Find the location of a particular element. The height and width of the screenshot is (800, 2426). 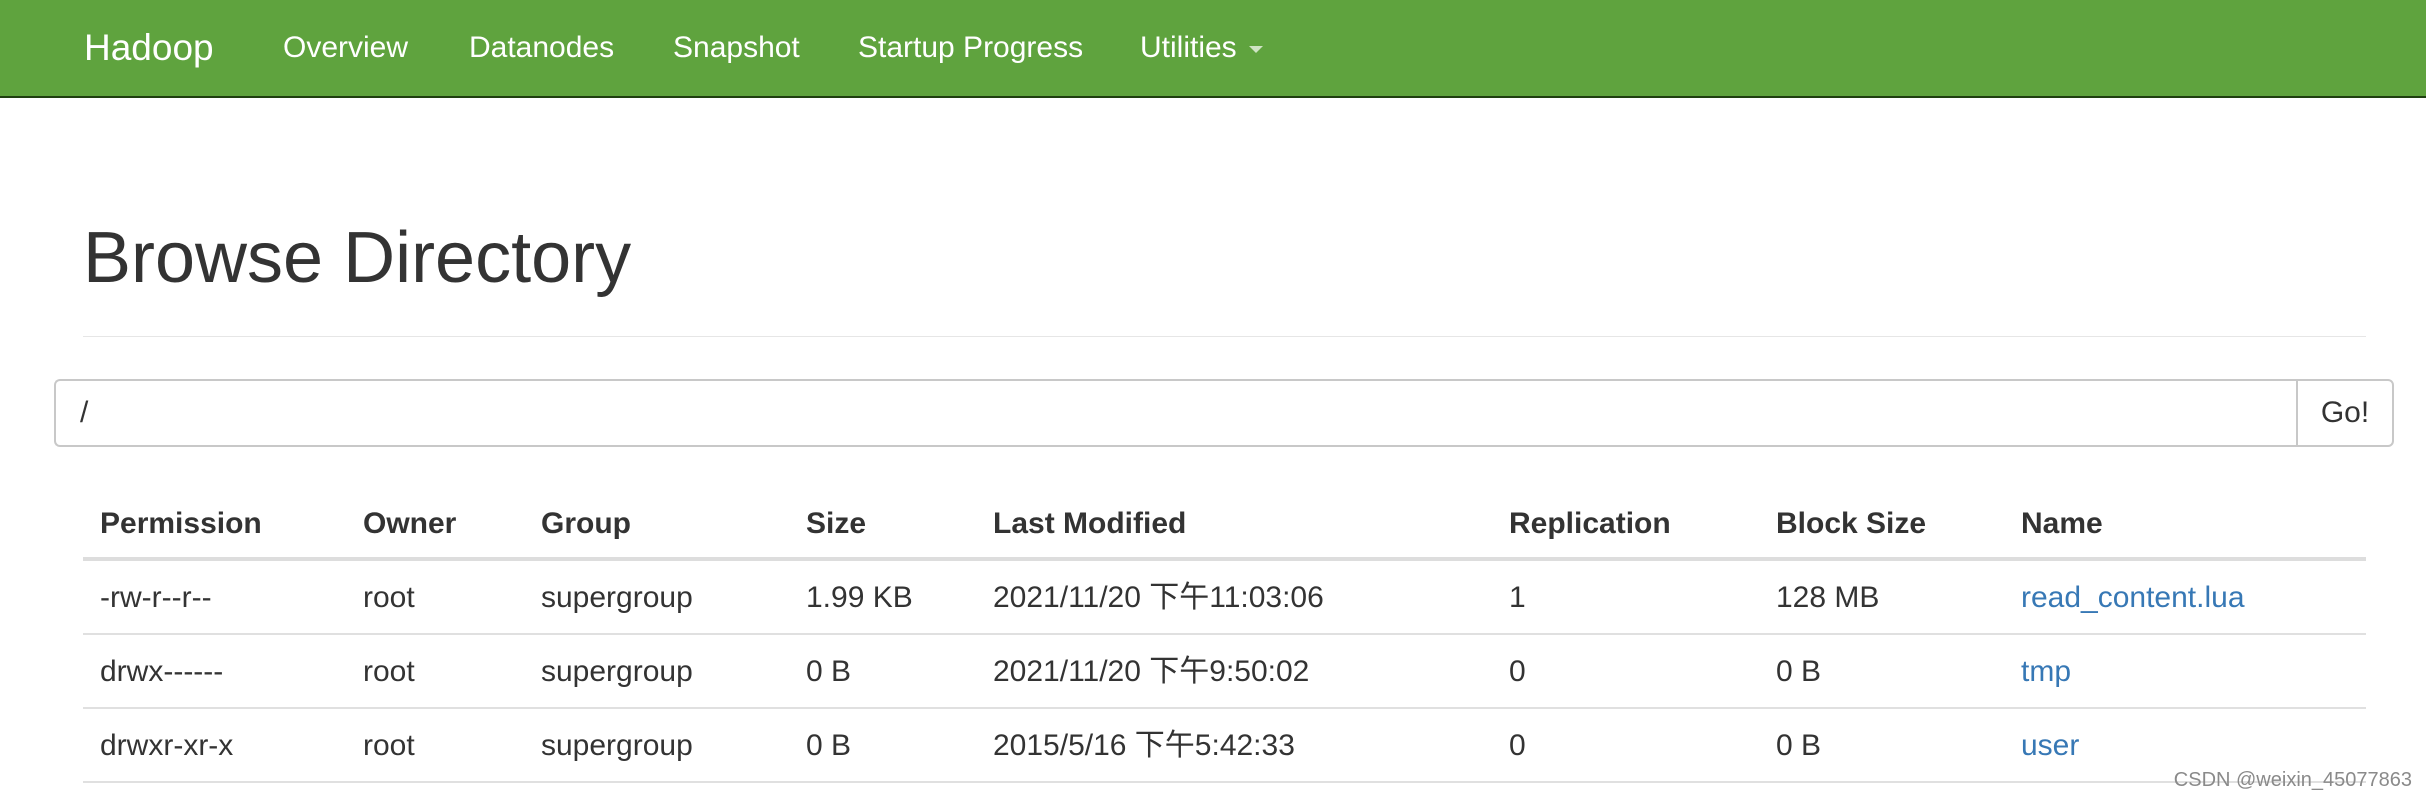

header-block-size: Block Size is located at coordinates (1851, 524).